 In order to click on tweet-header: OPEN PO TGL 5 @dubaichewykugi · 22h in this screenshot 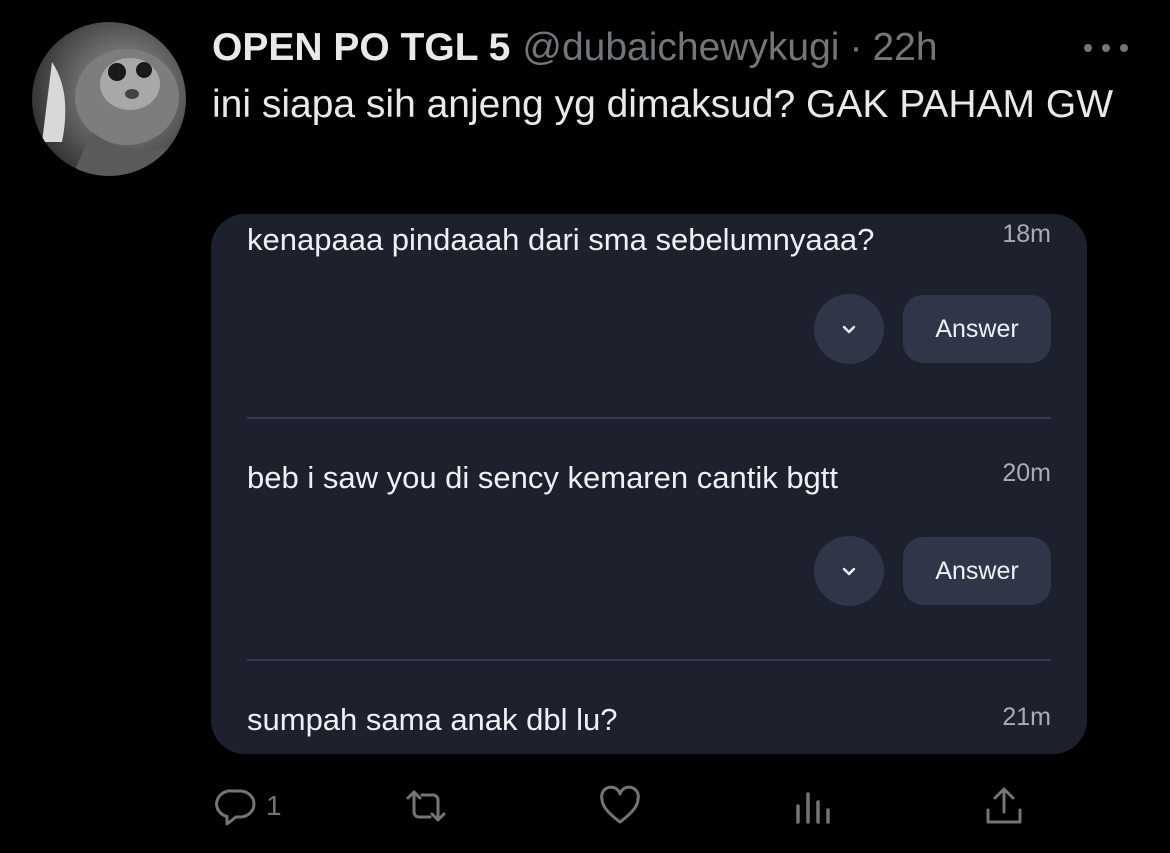, I will do `click(575, 48)`.